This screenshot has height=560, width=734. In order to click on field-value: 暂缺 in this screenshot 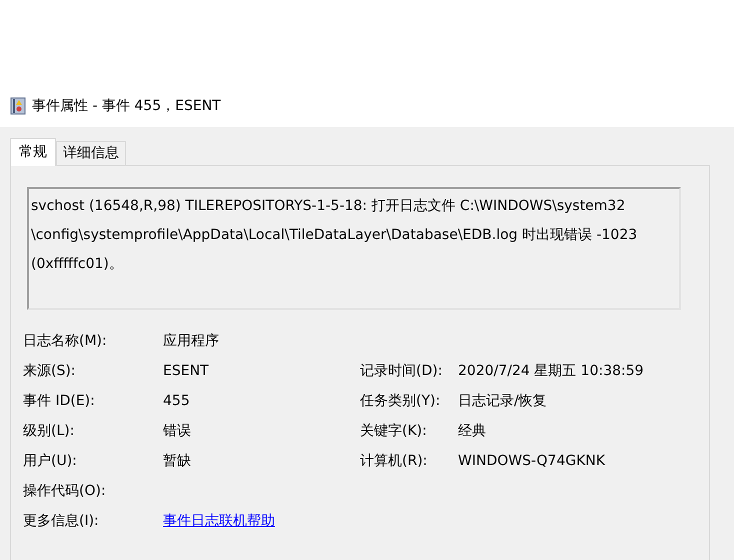, I will do `click(177, 460)`.